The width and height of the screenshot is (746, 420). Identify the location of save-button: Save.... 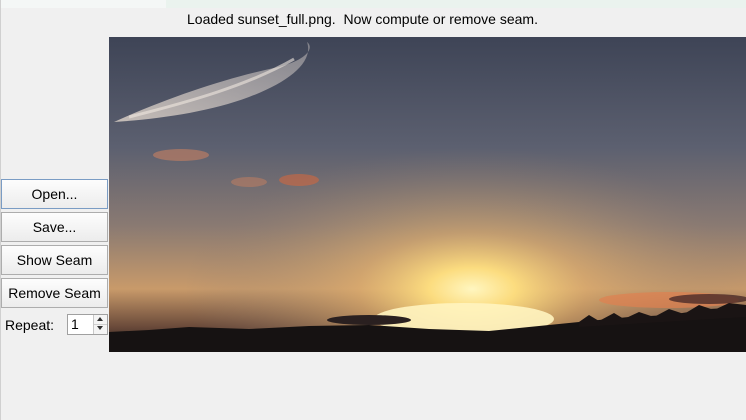
(54, 227).